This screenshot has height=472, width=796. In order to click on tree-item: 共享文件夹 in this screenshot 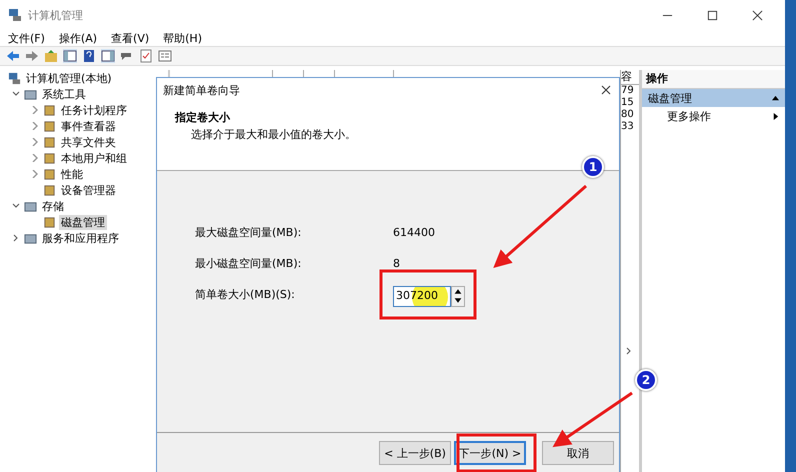, I will do `click(88, 142)`.